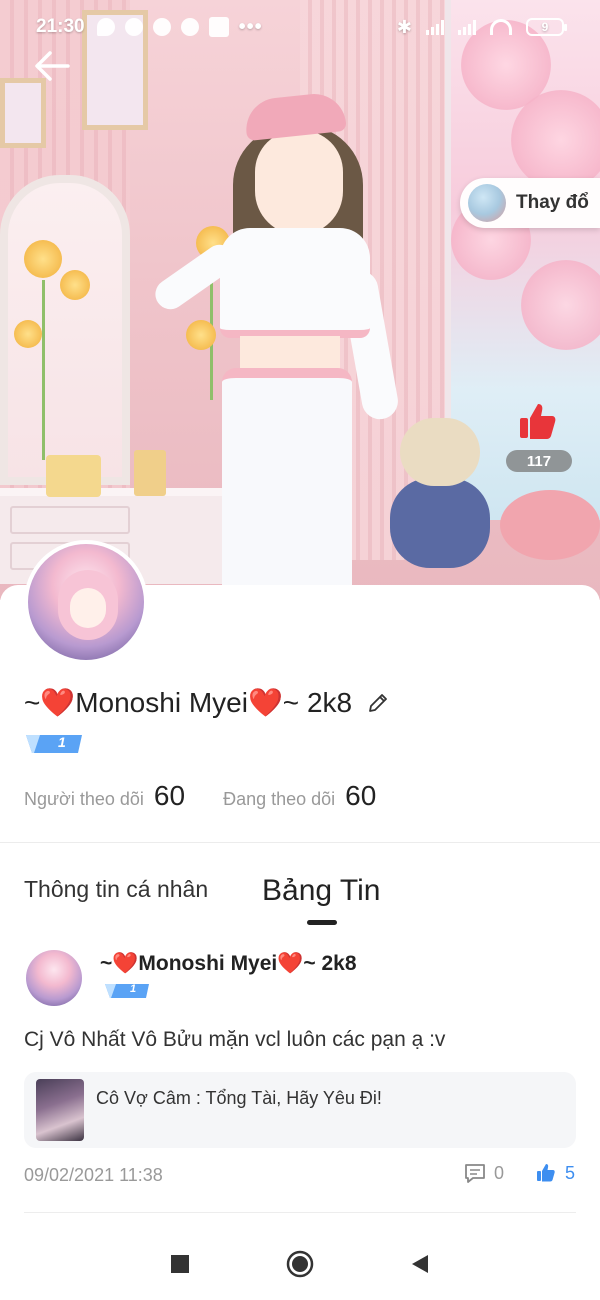  What do you see at coordinates (60, 1110) in the screenshot?
I see `story-cover` at bounding box center [60, 1110].